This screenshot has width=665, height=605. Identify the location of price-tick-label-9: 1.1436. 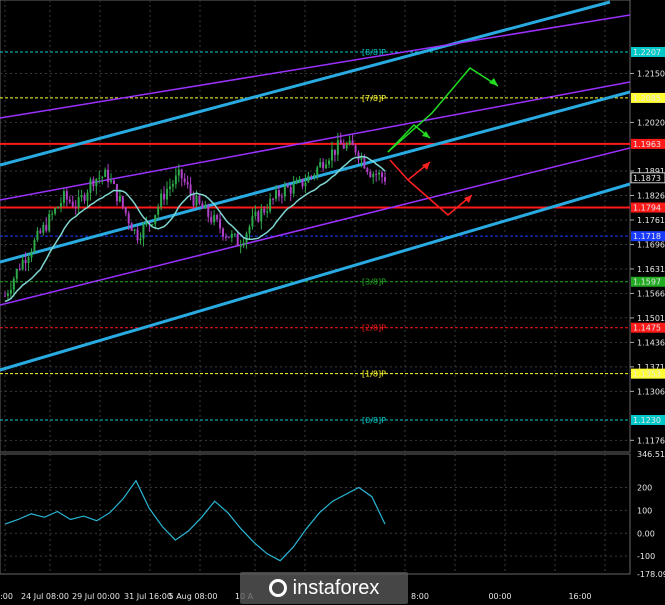
(651, 342).